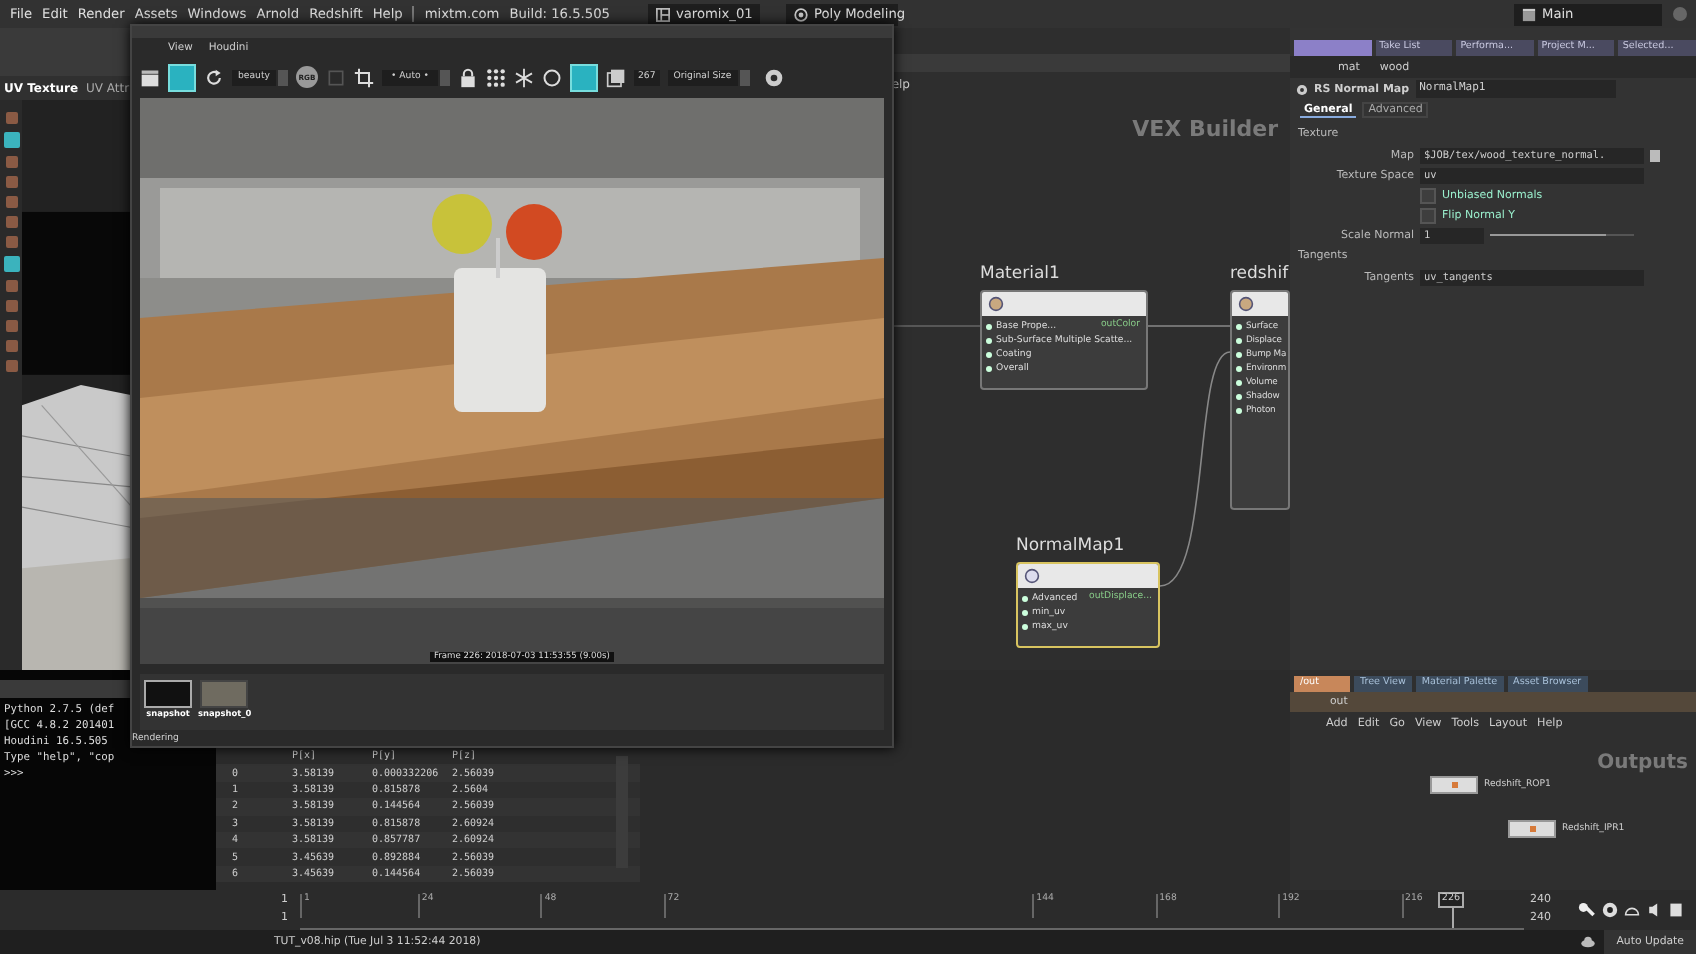  What do you see at coordinates (524, 77) in the screenshot?
I see `snowflake-icon` at bounding box center [524, 77].